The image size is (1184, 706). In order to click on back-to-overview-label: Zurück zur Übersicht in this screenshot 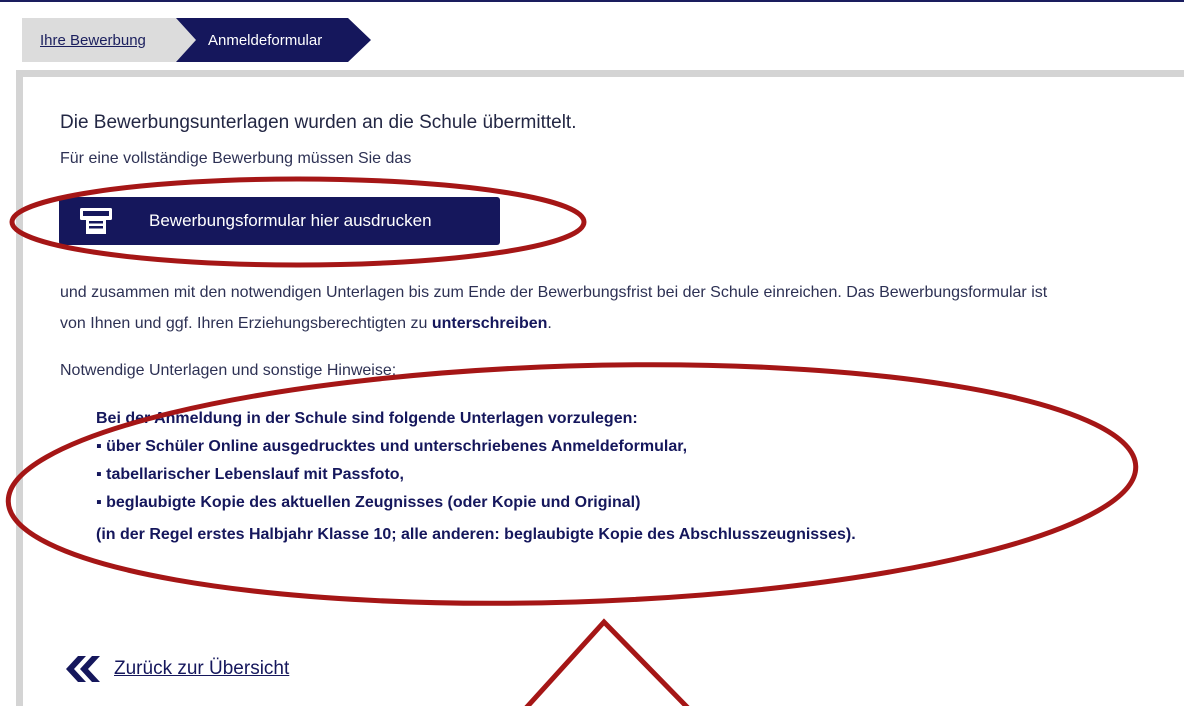, I will do `click(202, 668)`.